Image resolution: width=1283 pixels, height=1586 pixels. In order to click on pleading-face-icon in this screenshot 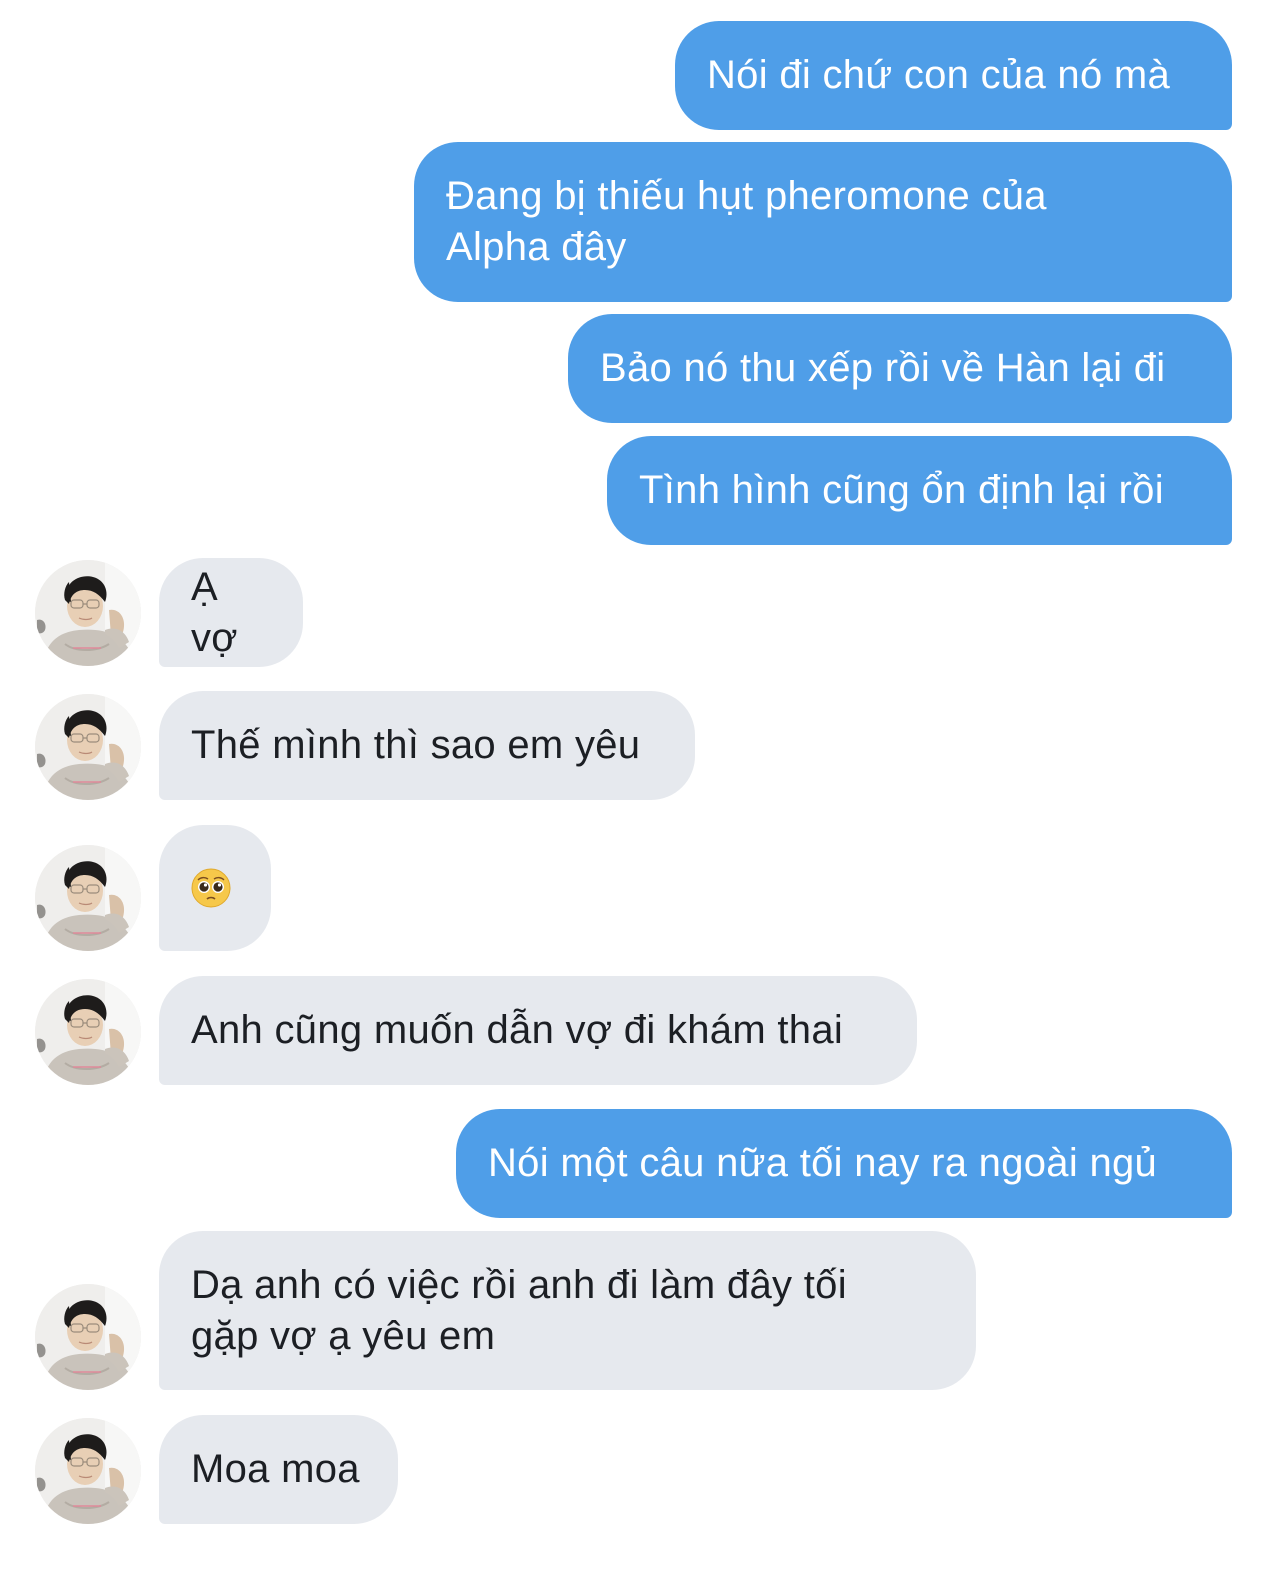, I will do `click(211, 888)`.